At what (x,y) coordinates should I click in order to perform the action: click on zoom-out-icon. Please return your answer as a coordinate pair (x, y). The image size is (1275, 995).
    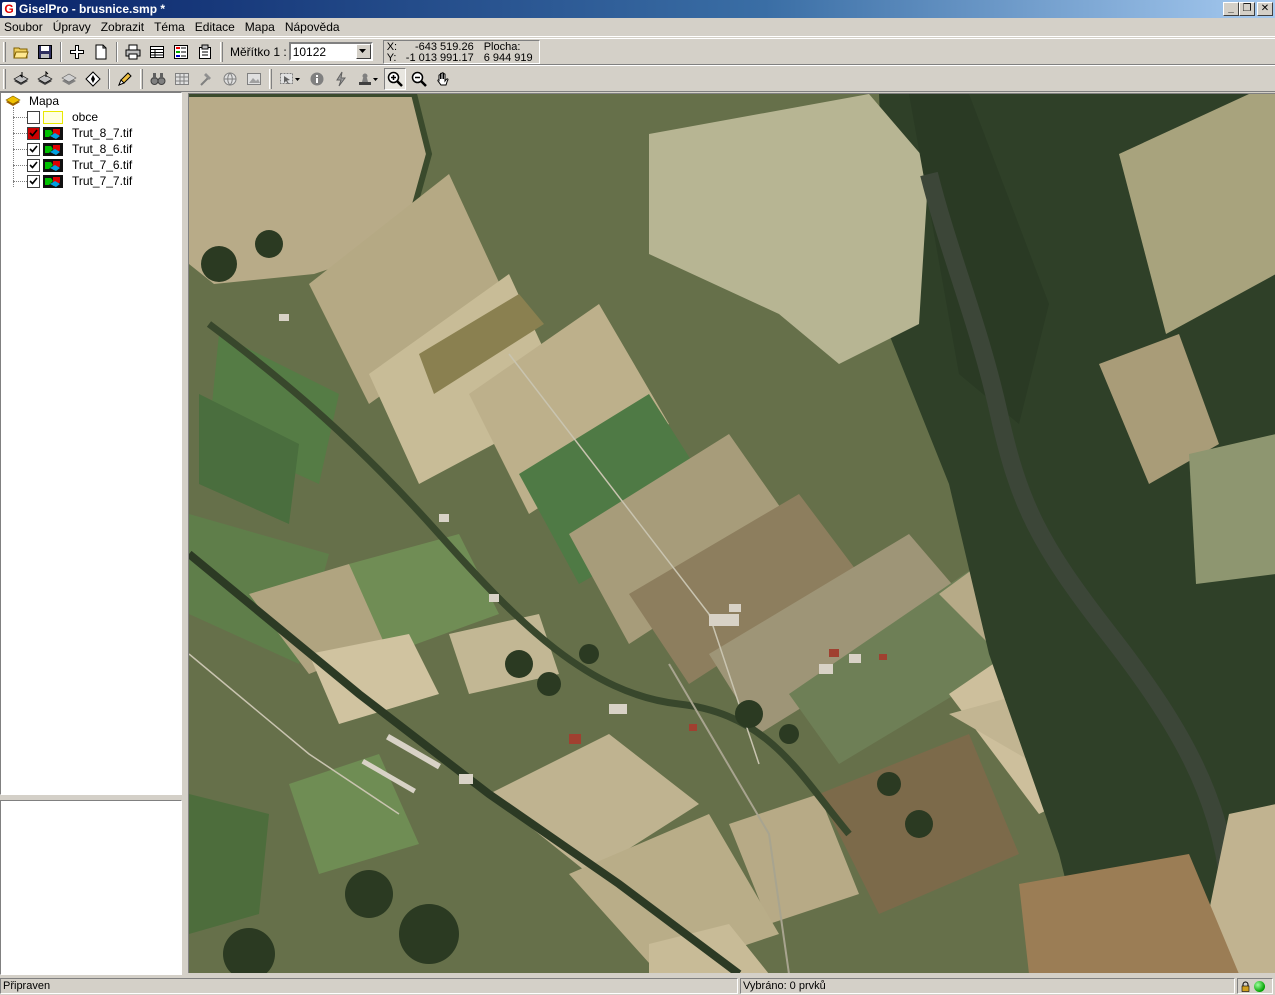
    Looking at the image, I should click on (419, 79).